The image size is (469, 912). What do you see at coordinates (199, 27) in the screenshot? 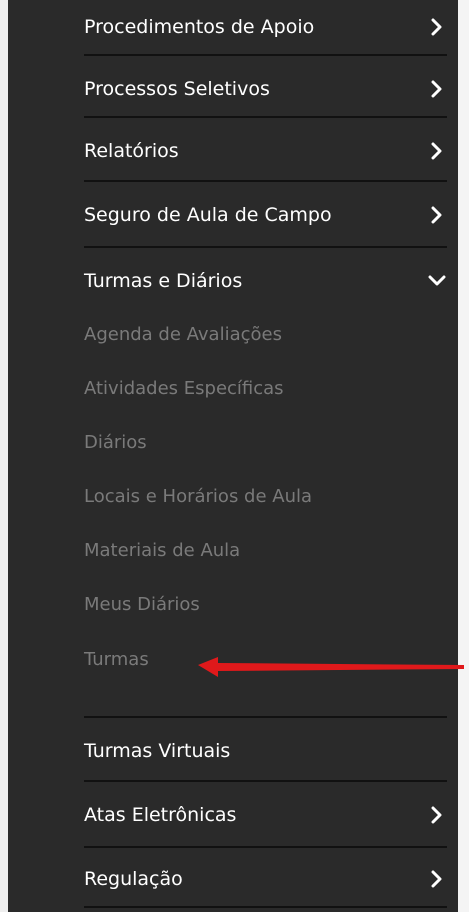
I see `menu-item-label: Procedimentos de Apoio` at bounding box center [199, 27].